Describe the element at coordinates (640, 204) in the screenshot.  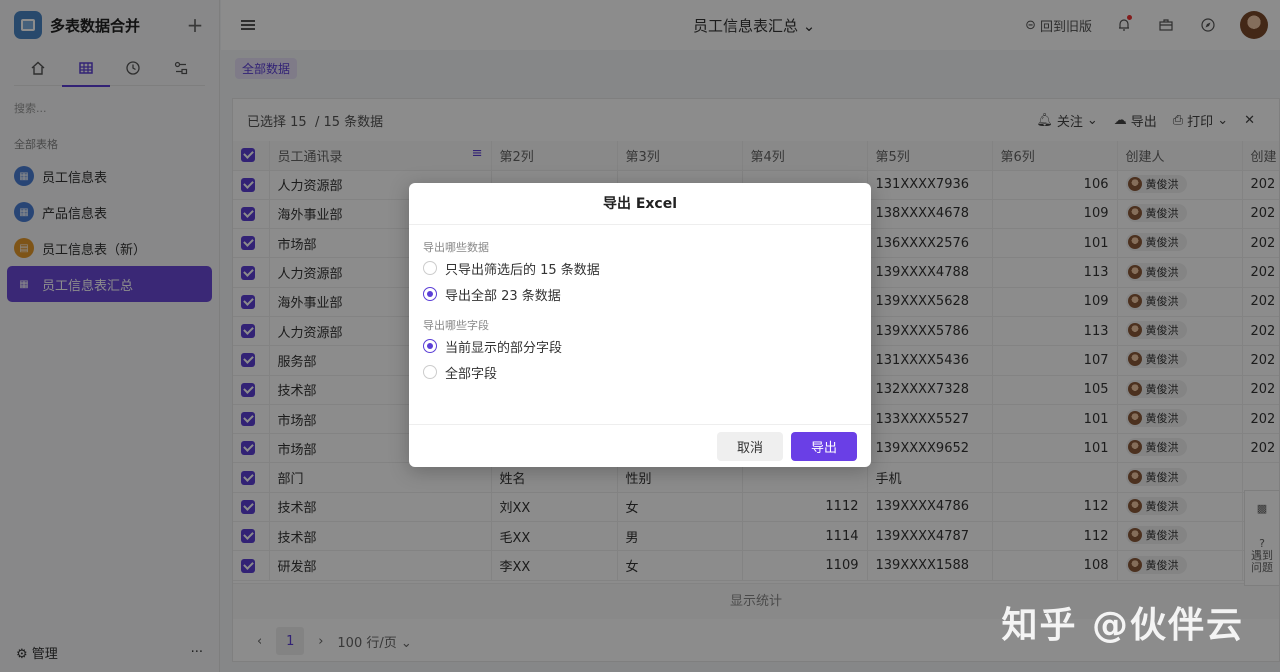
I see `dialog-title: 导出 Excel` at that location.